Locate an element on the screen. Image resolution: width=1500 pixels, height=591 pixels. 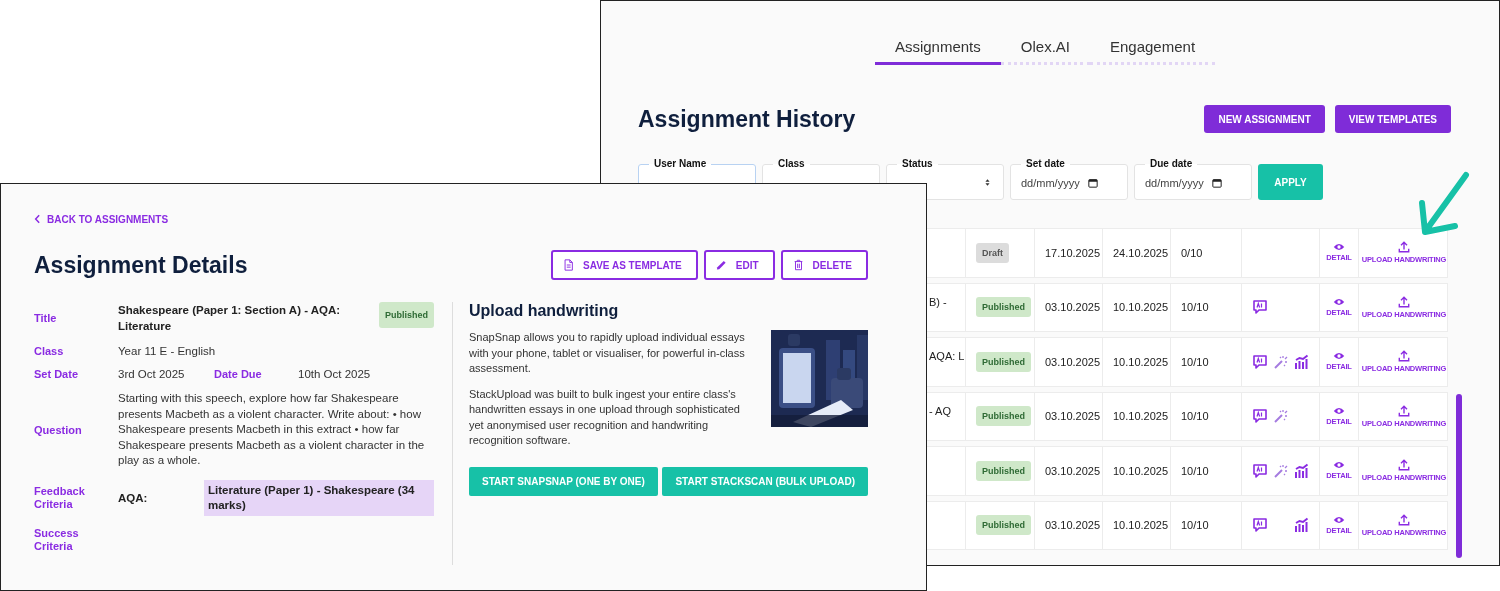
select-caret-icon is located at coordinates (987, 182).